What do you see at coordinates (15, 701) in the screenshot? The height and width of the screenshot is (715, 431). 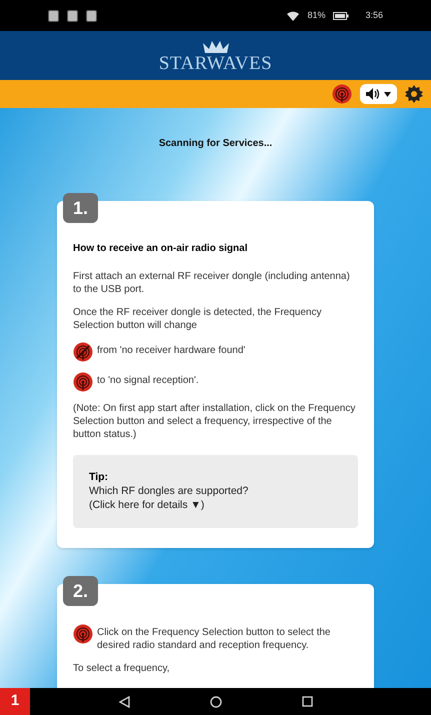 I see `corner-badge: 1` at bounding box center [15, 701].